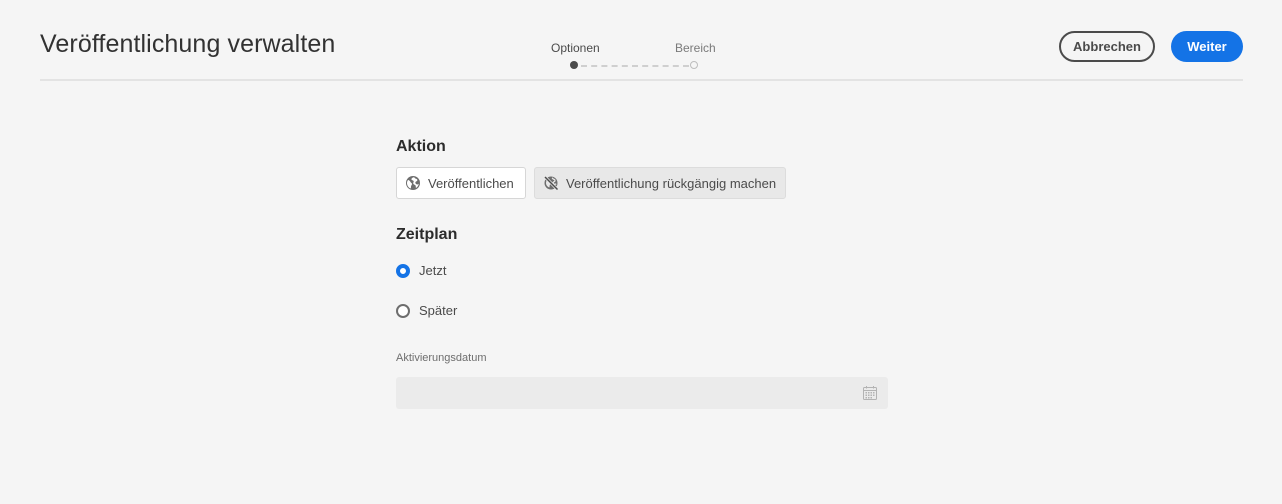  What do you see at coordinates (403, 310) in the screenshot?
I see `radio-button-unchecked` at bounding box center [403, 310].